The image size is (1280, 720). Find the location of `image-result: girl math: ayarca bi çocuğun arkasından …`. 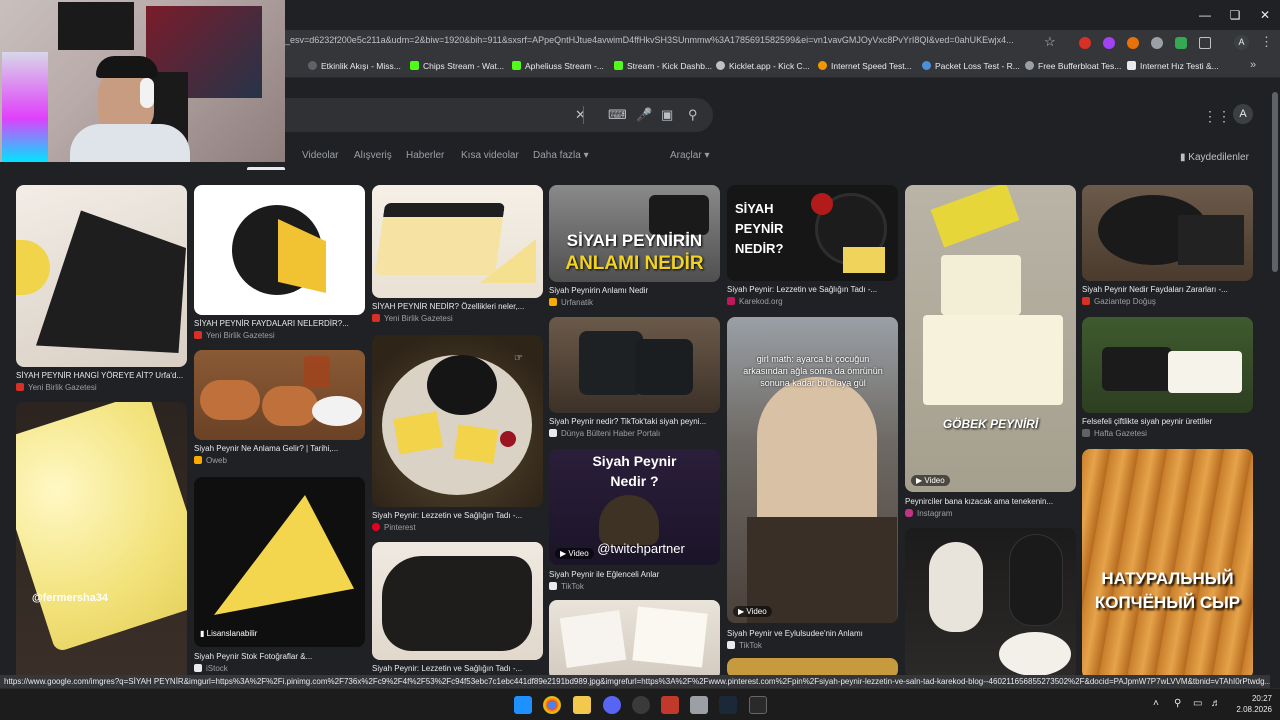

image-result: girl math: ayarca bi çocuğun arkasından … is located at coordinates (812, 484).